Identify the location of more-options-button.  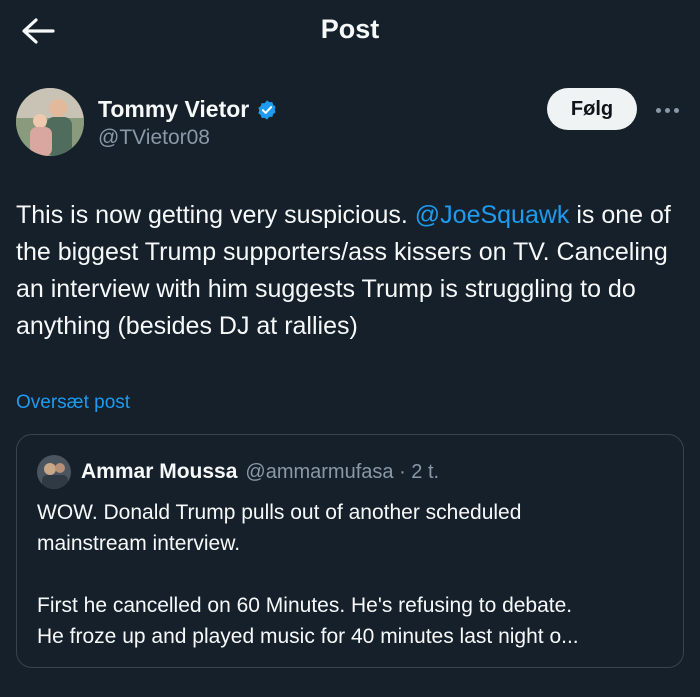
(667, 110).